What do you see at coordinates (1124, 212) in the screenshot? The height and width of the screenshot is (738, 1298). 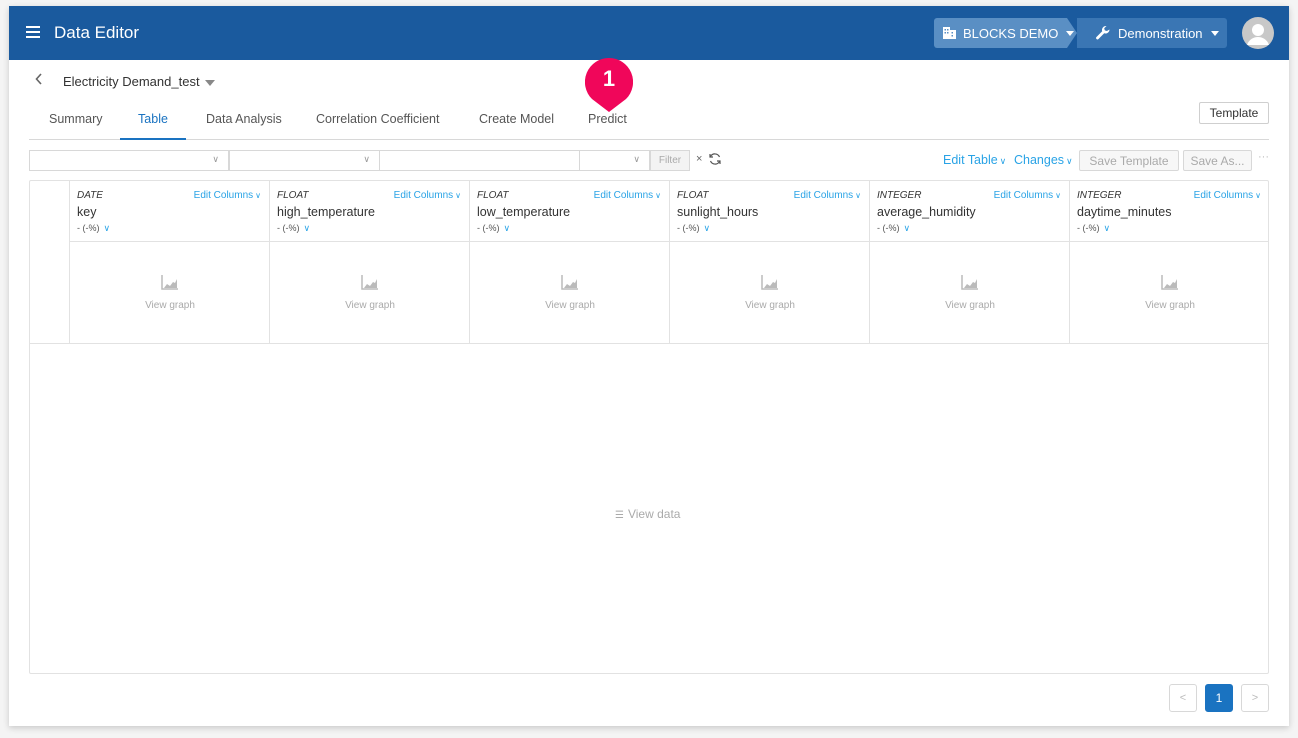 I see `column-name: daytime_minutes` at bounding box center [1124, 212].